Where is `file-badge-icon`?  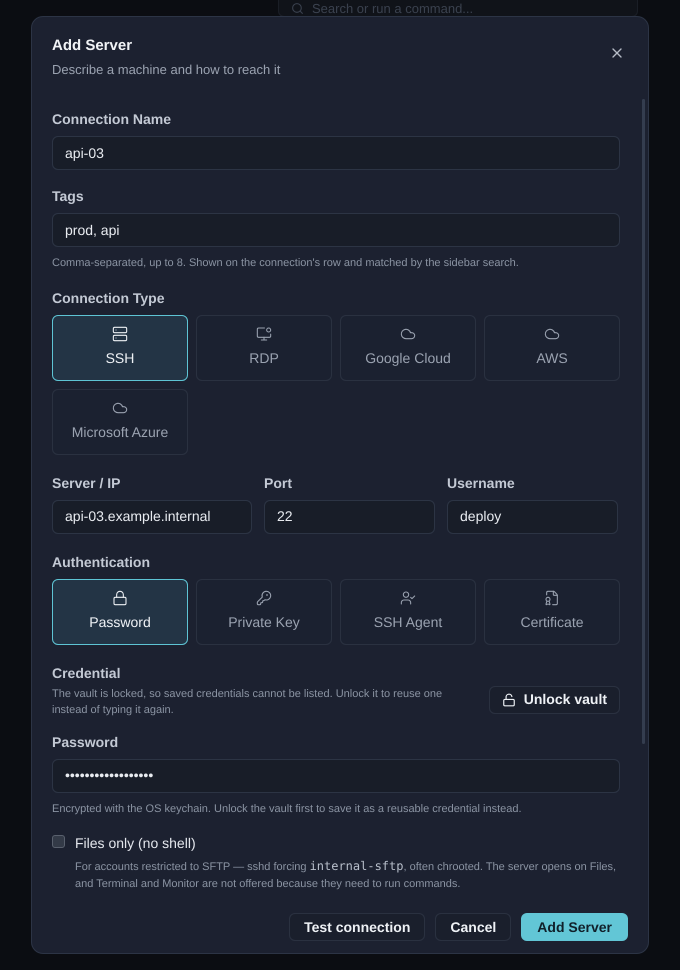
file-badge-icon is located at coordinates (552, 598).